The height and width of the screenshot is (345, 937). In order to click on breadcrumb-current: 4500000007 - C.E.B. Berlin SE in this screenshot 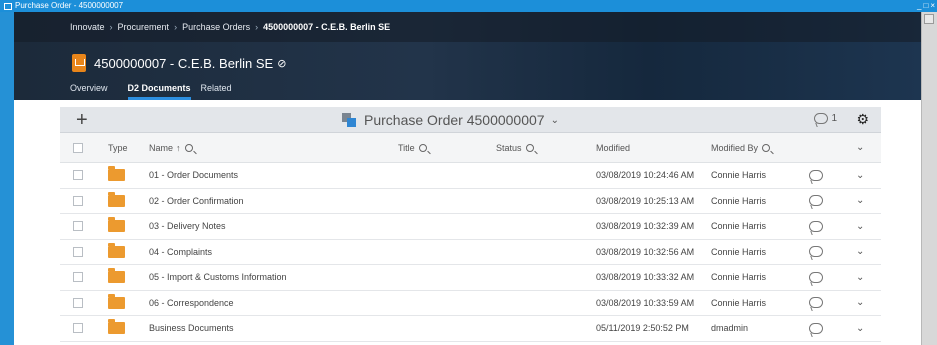, I will do `click(327, 27)`.